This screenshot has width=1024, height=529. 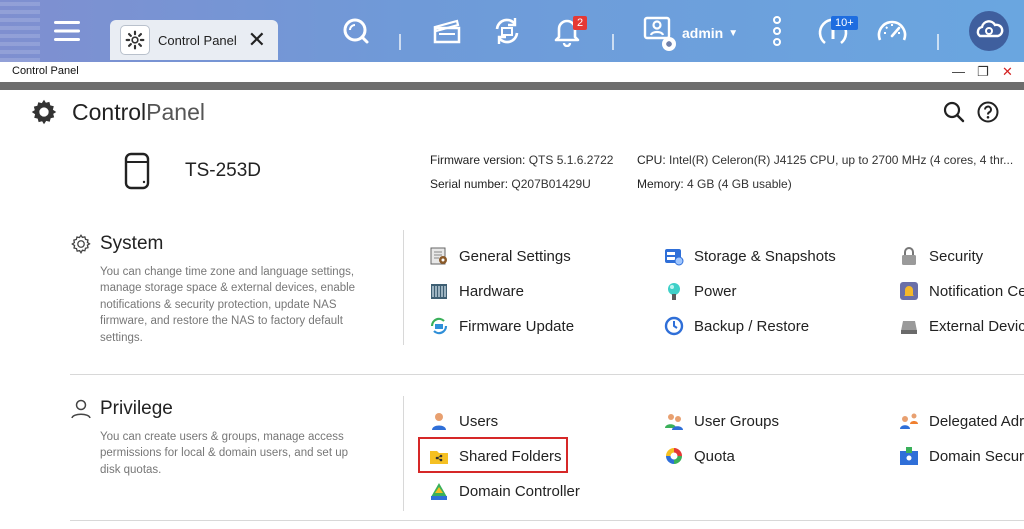 What do you see at coordinates (479, 421) in the screenshot?
I see `item-label: Users` at bounding box center [479, 421].